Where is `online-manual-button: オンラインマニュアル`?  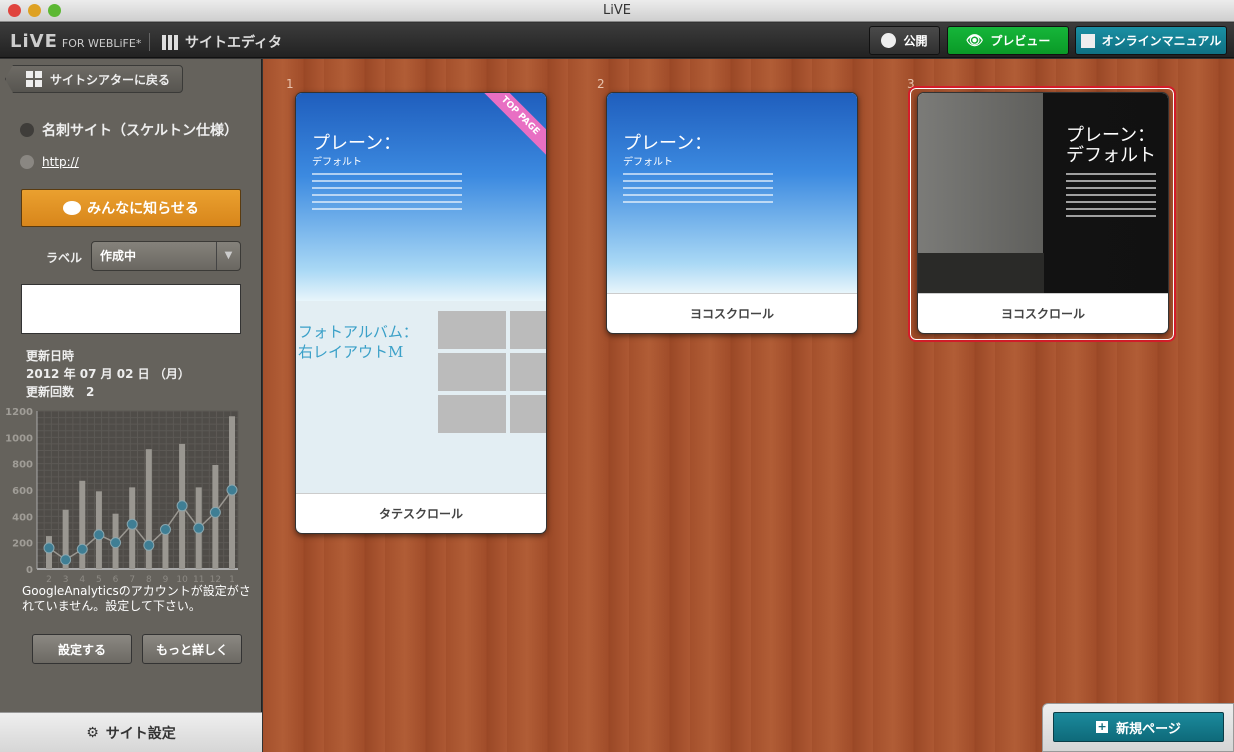
online-manual-button: オンラインマニュアル is located at coordinates (1151, 40).